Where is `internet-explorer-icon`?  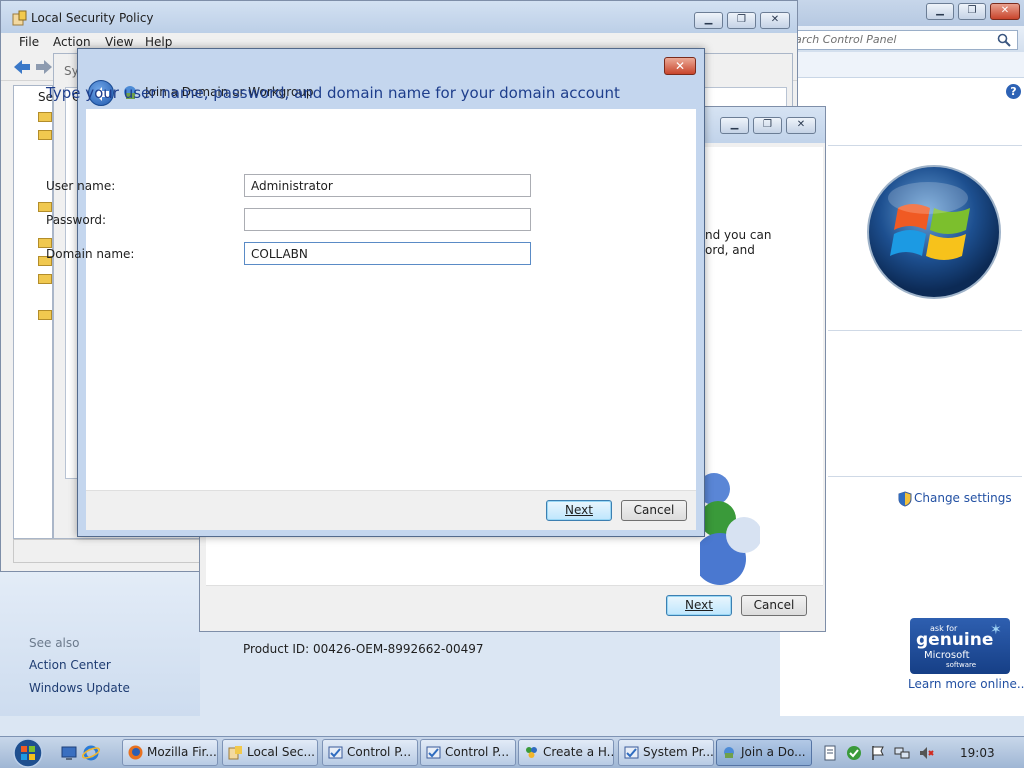
internet-explorer-icon is located at coordinates (91, 753).